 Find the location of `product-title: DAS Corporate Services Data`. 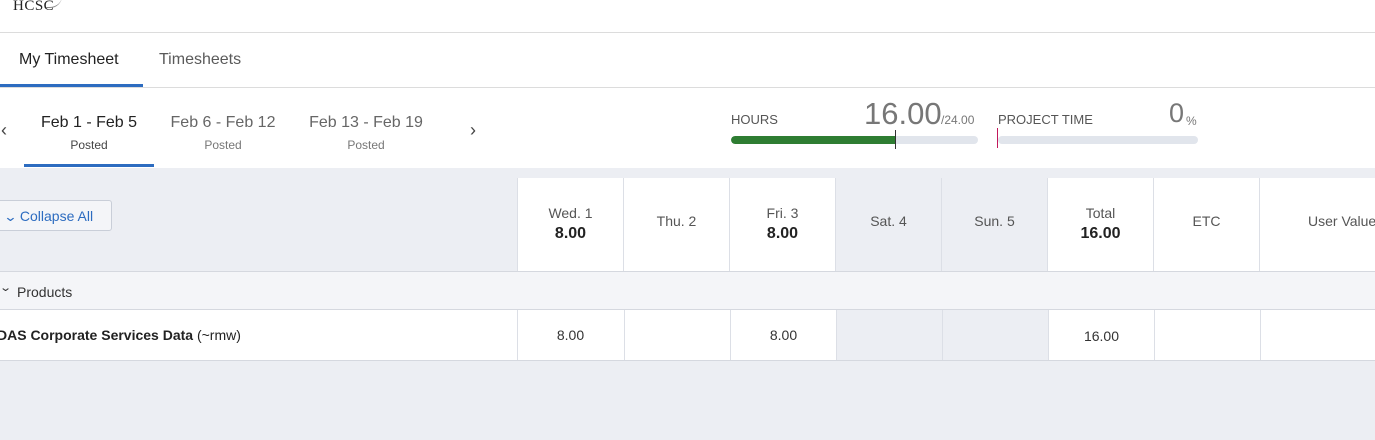

product-title: DAS Corporate Services Data is located at coordinates (97, 335).